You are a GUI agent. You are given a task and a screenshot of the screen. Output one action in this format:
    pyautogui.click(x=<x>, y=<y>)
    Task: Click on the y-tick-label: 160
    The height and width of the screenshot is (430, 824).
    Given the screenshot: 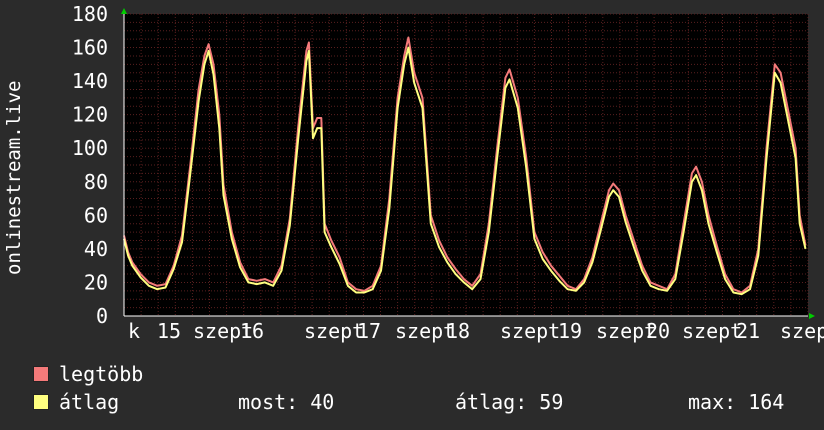 What is the action you would take?
    pyautogui.click(x=90, y=48)
    